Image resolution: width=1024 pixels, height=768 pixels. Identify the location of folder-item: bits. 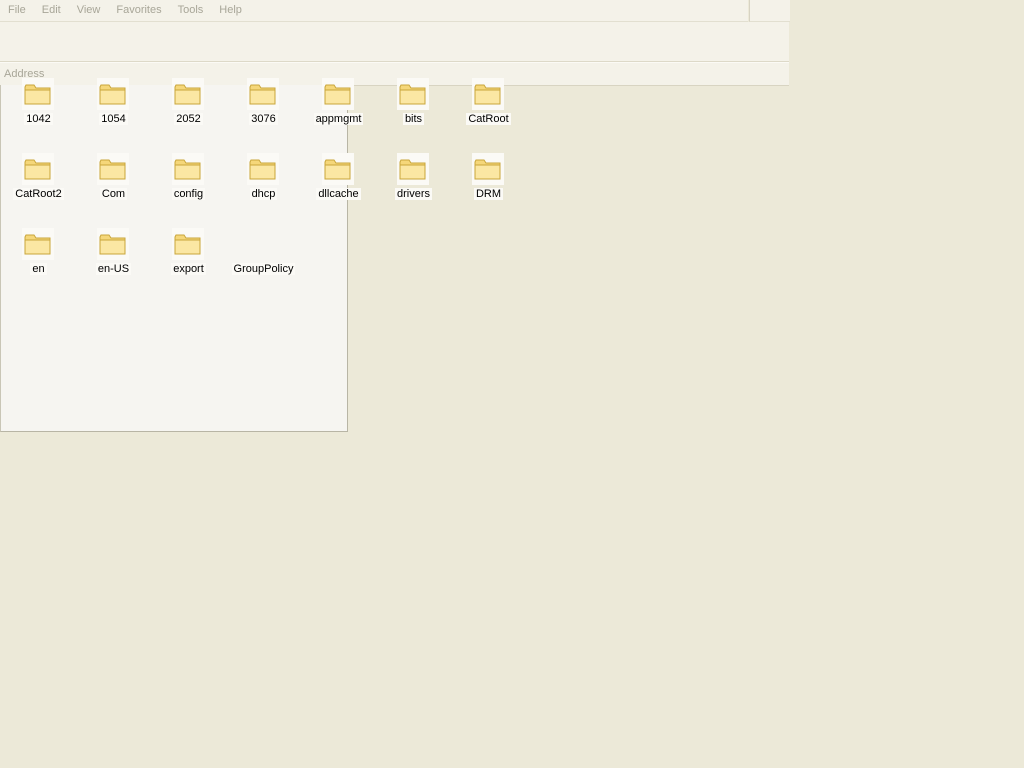
(412, 113).